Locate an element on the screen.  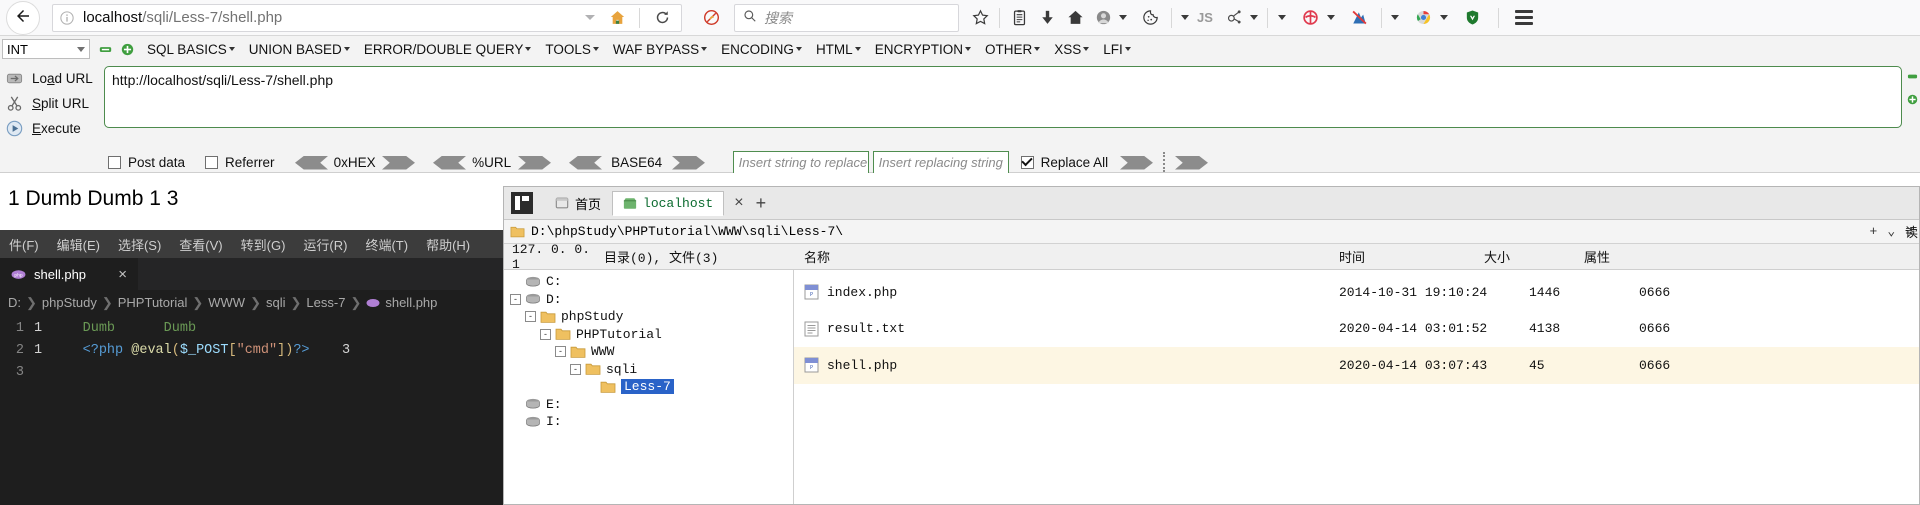
home2-icon is located at coordinates (1075, 18).